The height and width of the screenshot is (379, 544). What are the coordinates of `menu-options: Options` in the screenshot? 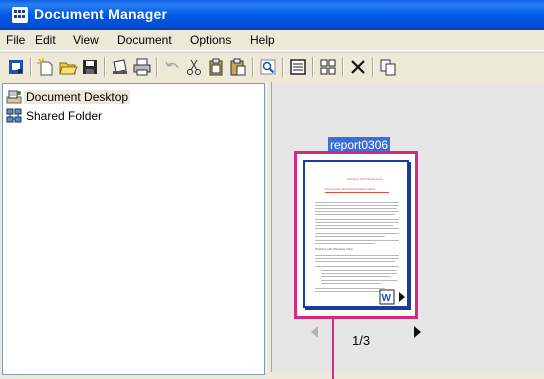 It's located at (210, 40).